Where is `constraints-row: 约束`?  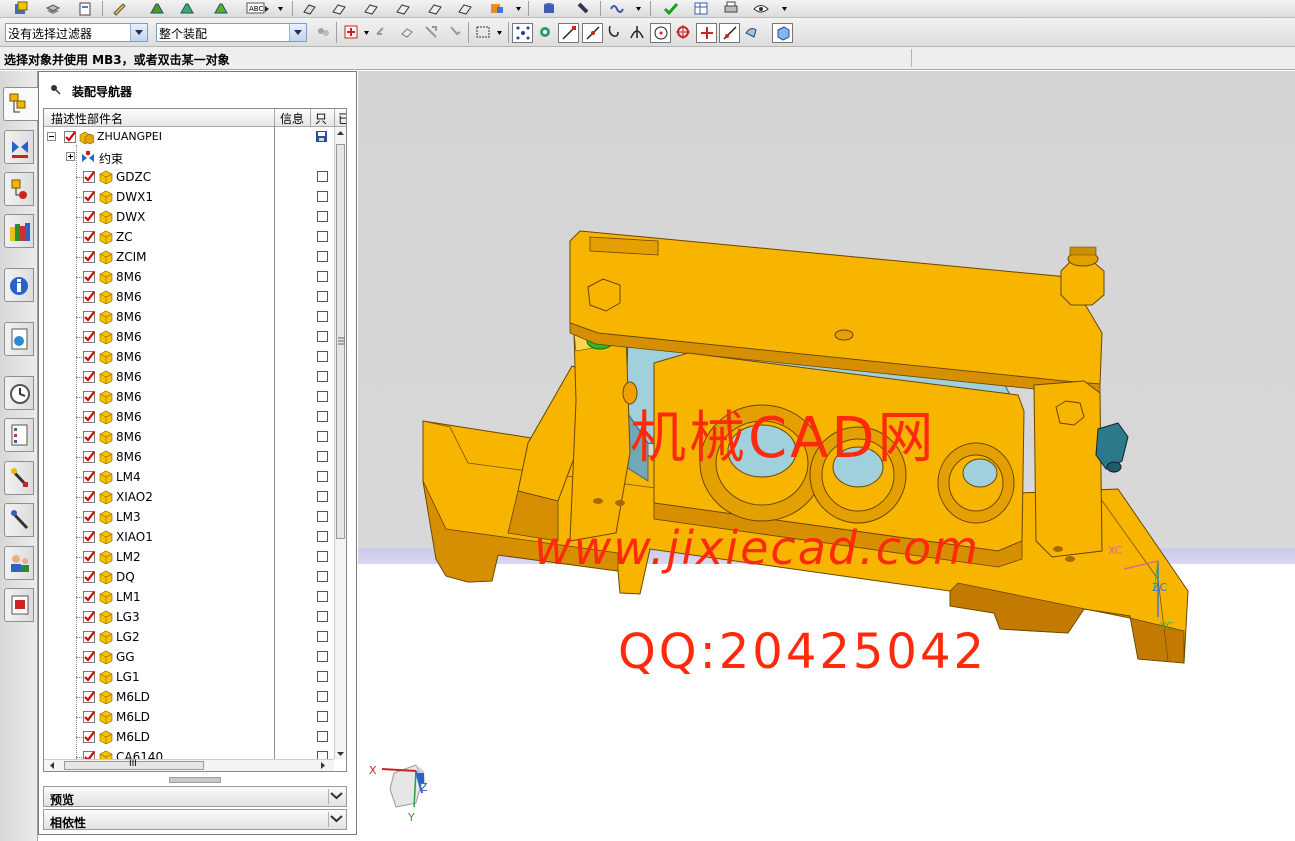
constraints-row: 约束 is located at coordinates (189, 157).